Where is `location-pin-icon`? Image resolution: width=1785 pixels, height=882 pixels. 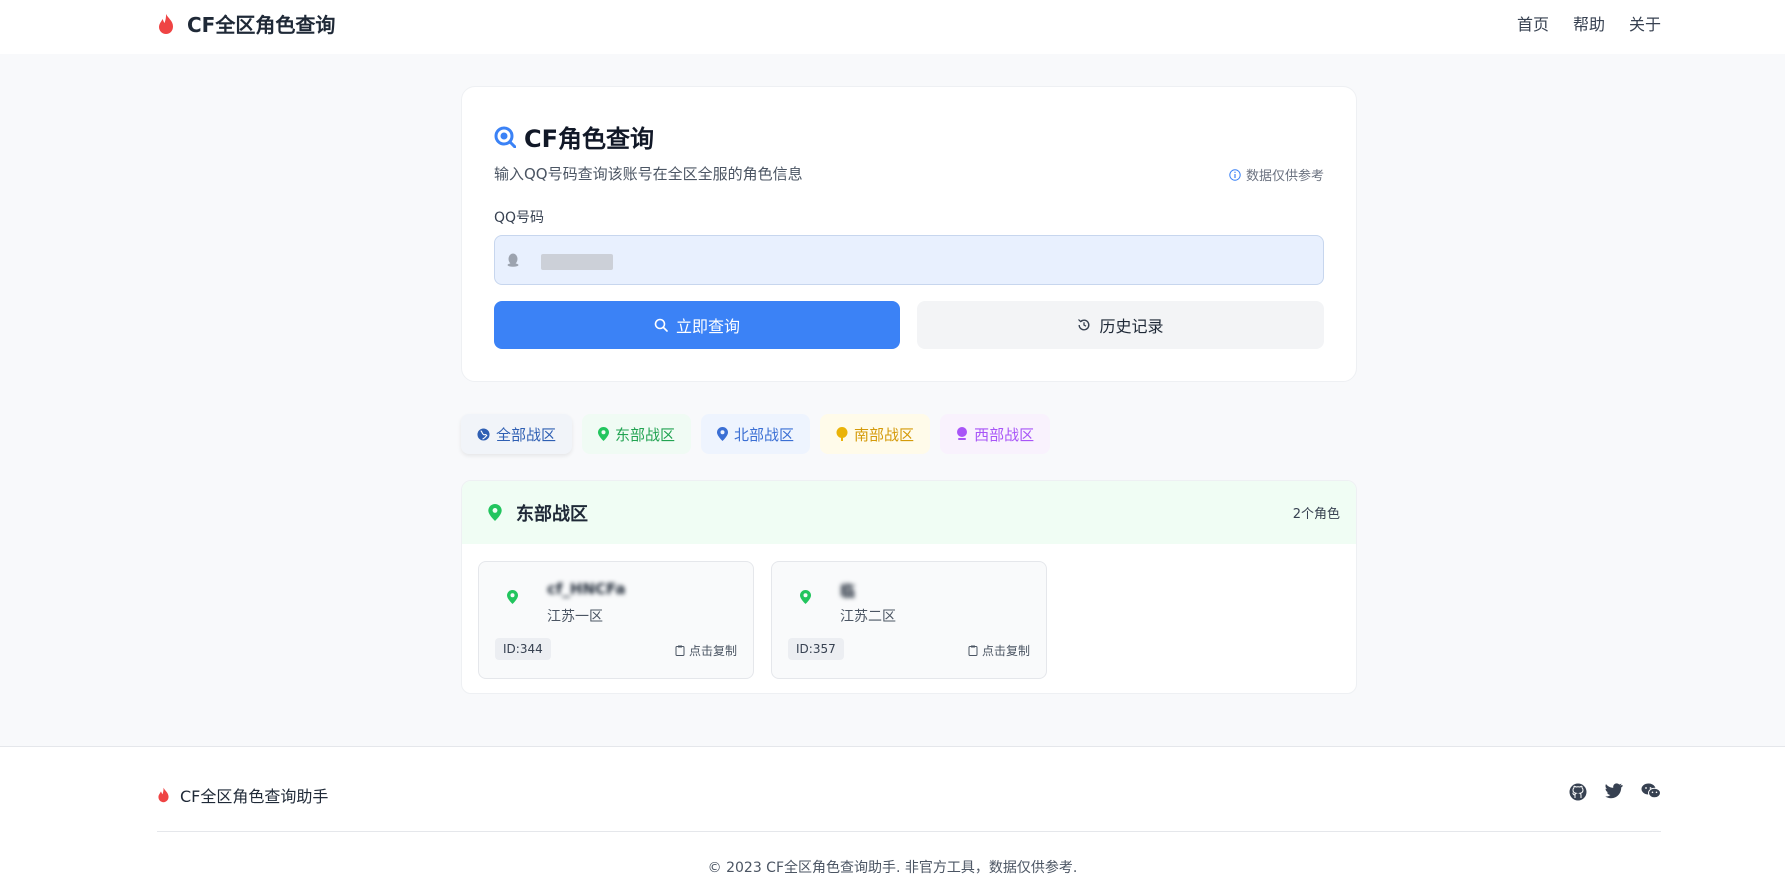 location-pin-icon is located at coordinates (842, 434).